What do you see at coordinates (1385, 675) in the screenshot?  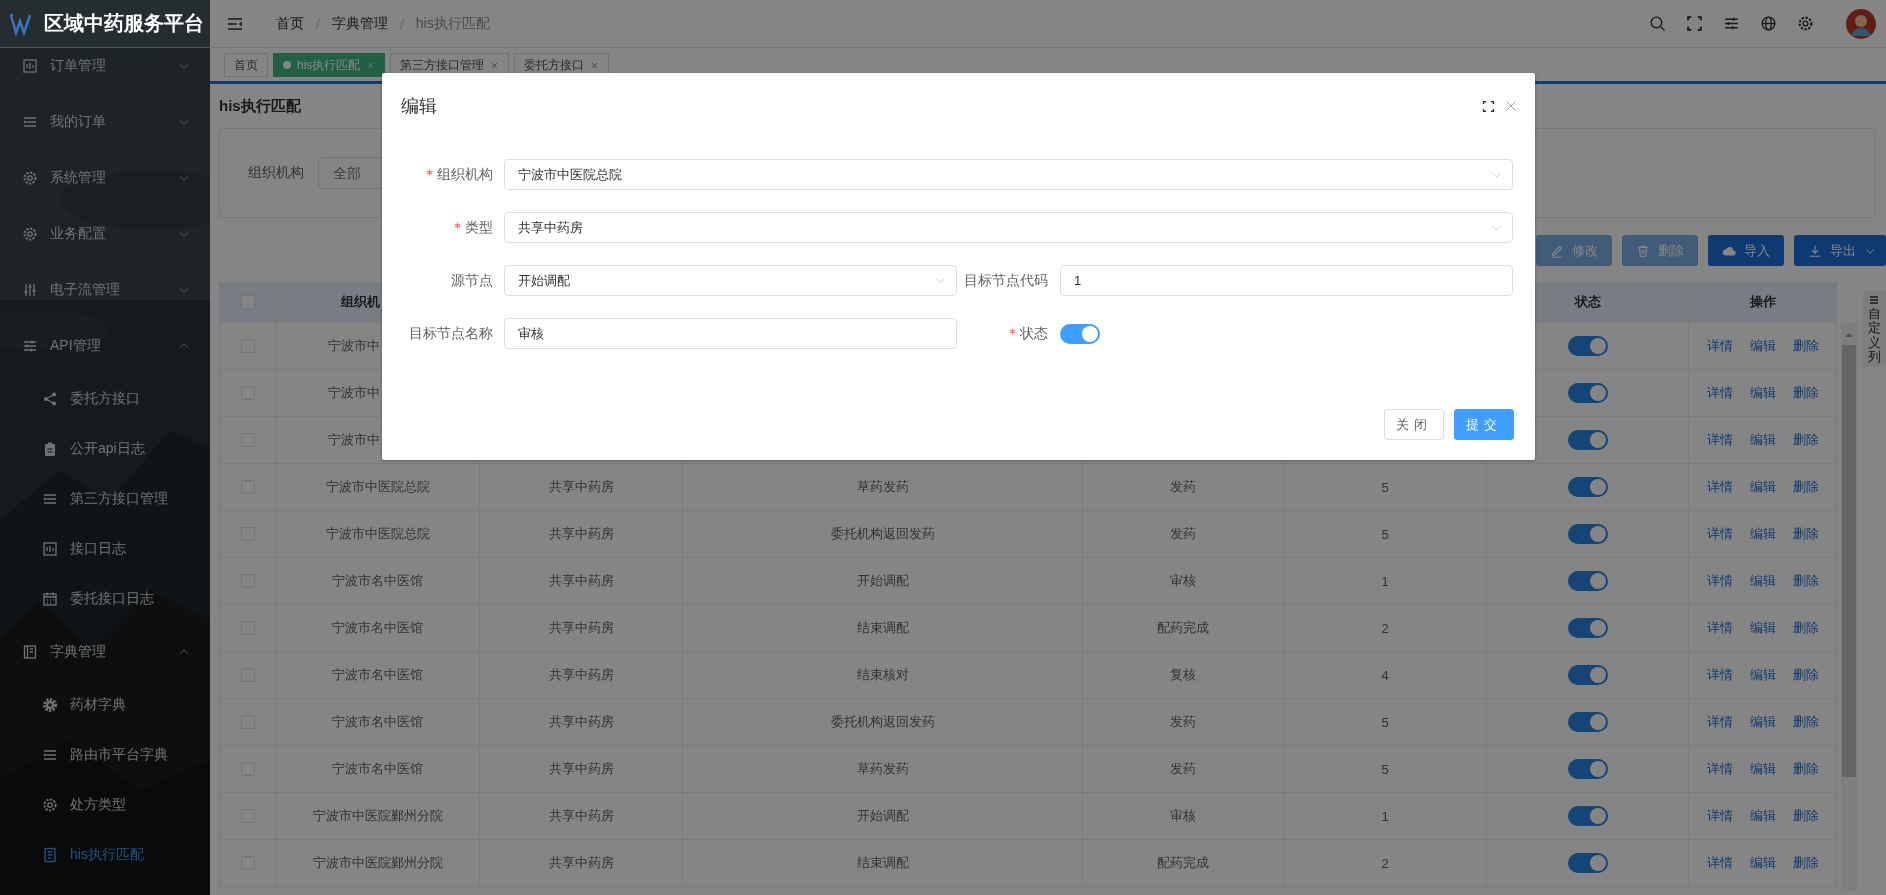 I see `table-cell: 4` at bounding box center [1385, 675].